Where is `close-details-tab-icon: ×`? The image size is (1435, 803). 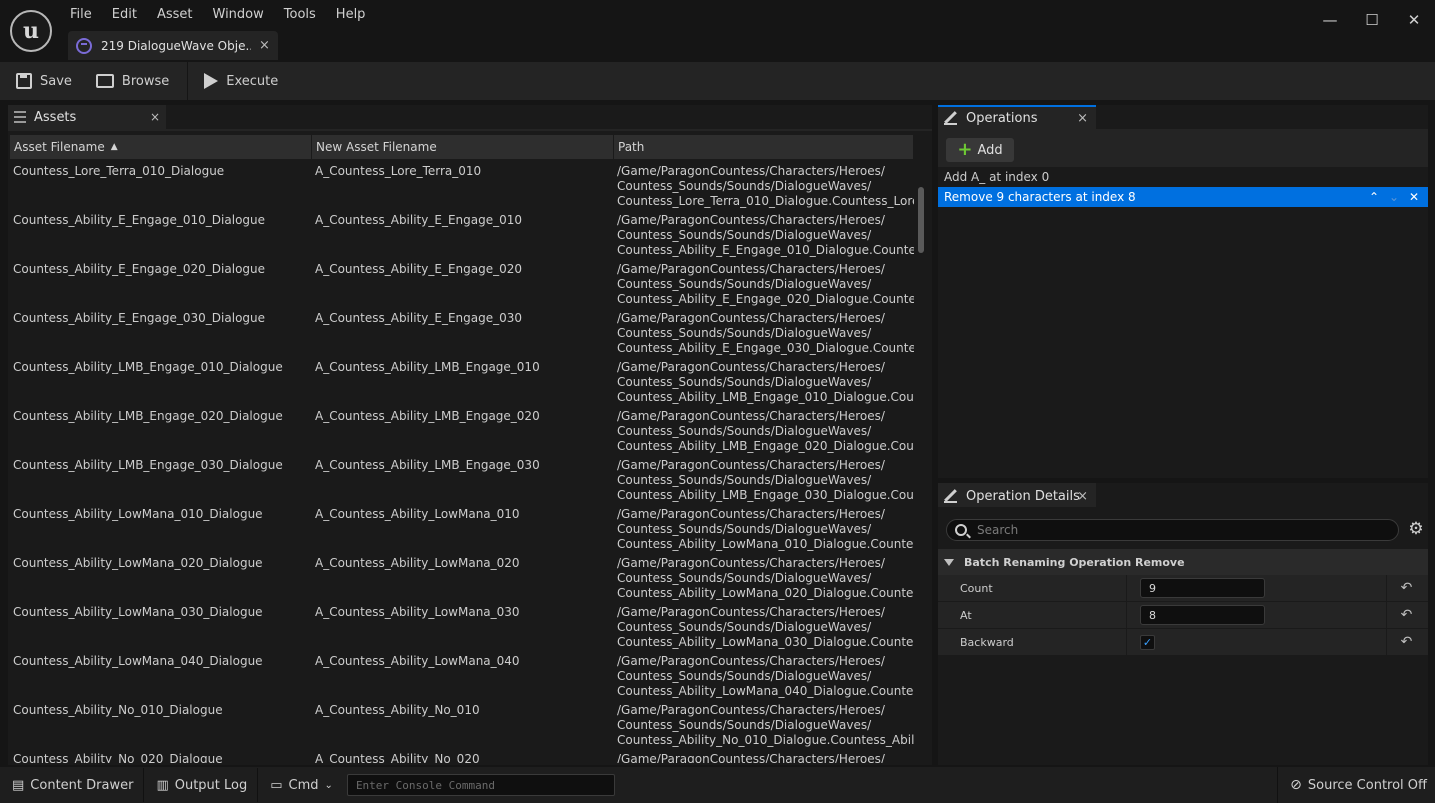 close-details-tab-icon: × is located at coordinates (1082, 496).